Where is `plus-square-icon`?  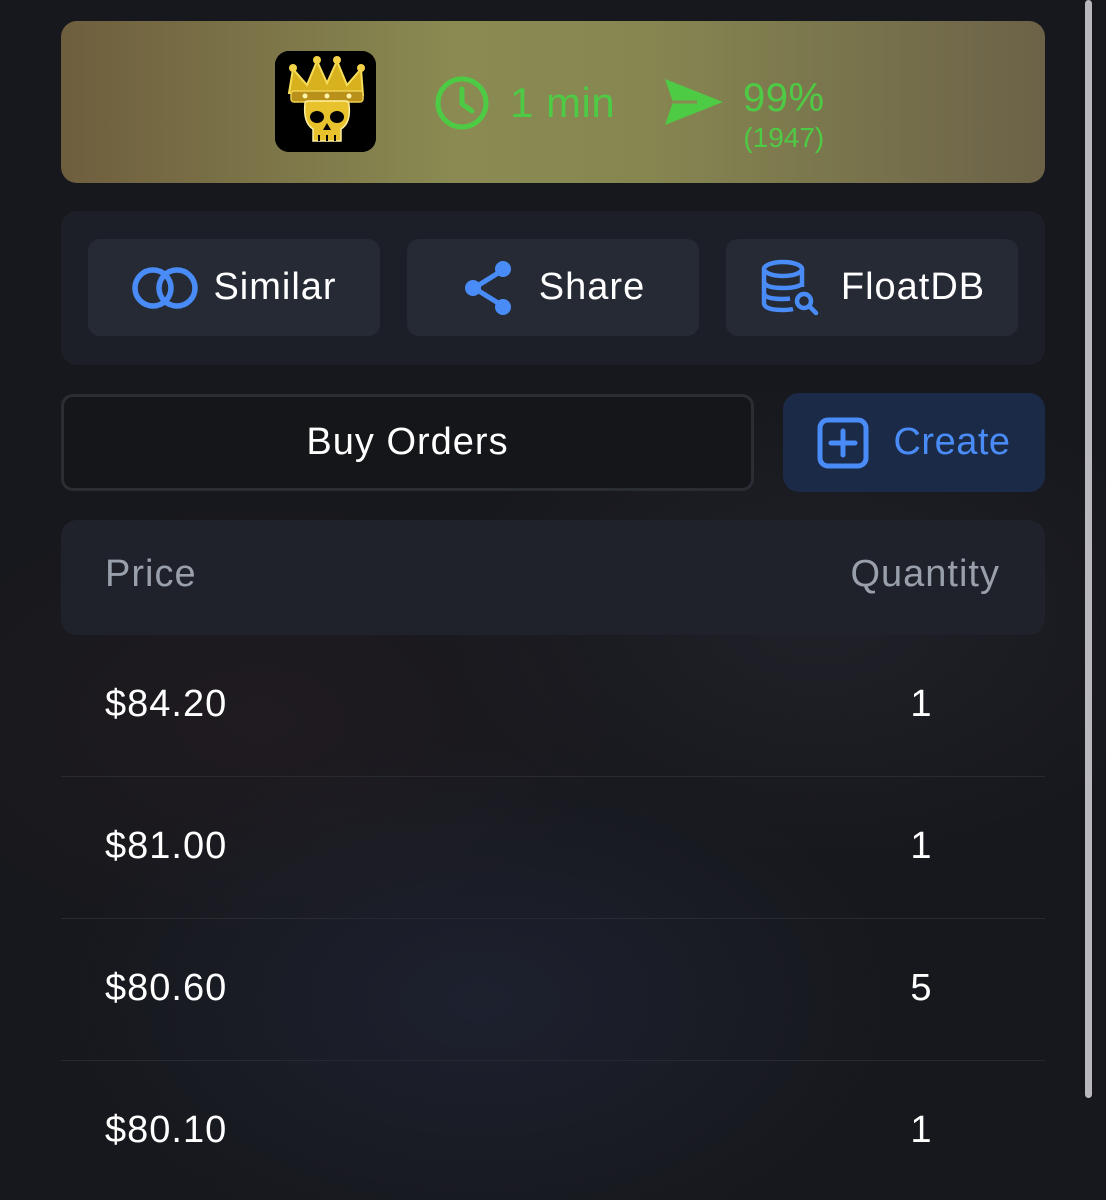
plus-square-icon is located at coordinates (843, 442).